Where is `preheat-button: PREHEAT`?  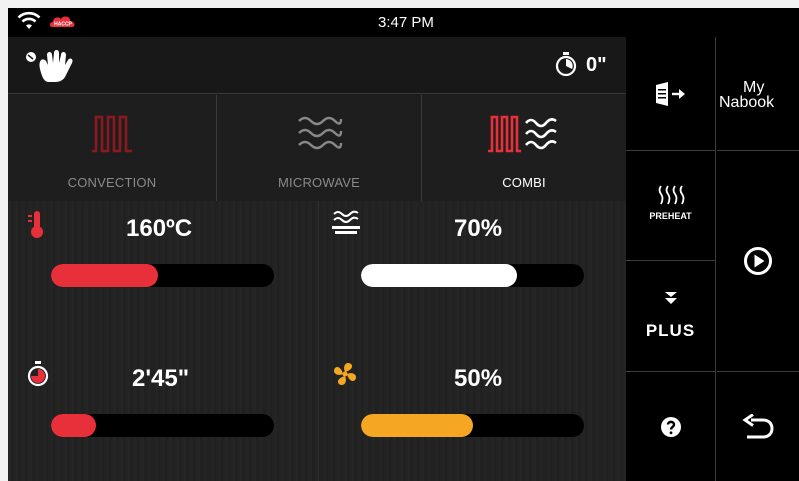
preheat-button: PREHEAT is located at coordinates (671, 206).